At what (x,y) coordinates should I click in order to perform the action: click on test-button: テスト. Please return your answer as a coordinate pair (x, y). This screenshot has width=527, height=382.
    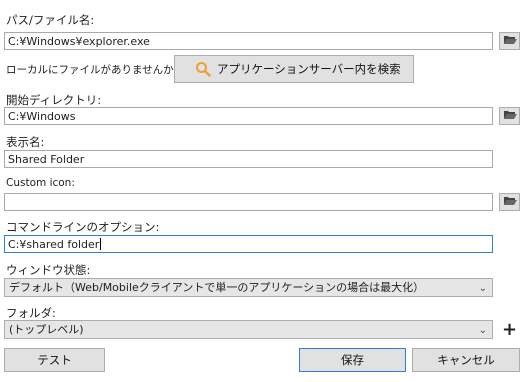
    Looking at the image, I should click on (54, 360).